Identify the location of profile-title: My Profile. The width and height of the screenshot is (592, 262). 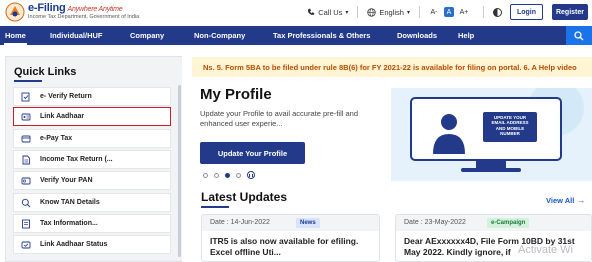
(236, 94).